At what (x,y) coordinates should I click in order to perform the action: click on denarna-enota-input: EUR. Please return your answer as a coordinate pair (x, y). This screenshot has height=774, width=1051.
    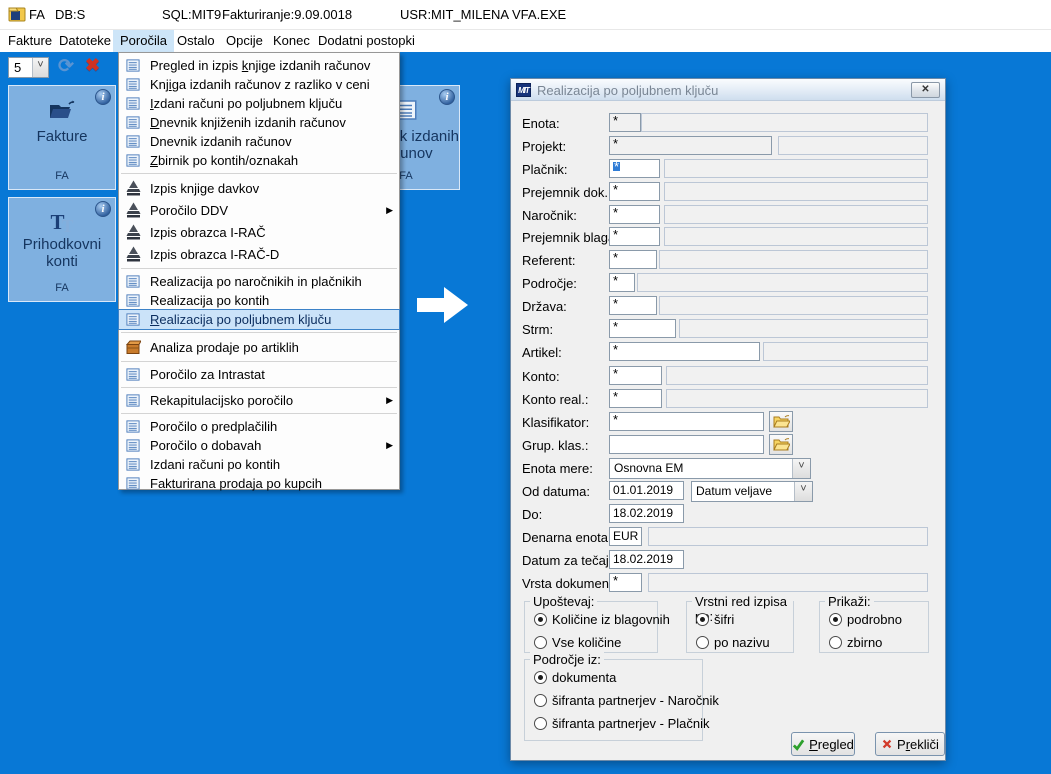
    Looking at the image, I should click on (625, 536).